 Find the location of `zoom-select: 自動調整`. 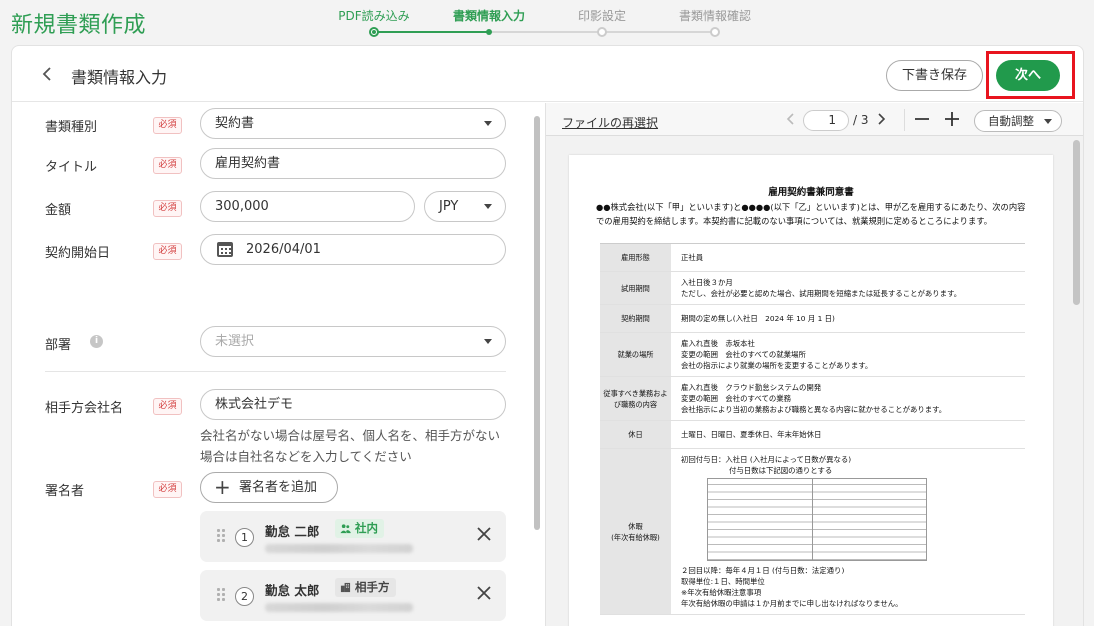

zoom-select: 自動調整 is located at coordinates (1018, 121).